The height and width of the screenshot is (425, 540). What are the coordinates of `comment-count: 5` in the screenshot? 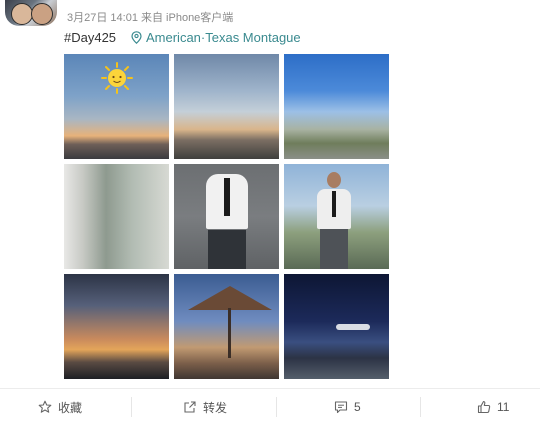 It's located at (357, 407).